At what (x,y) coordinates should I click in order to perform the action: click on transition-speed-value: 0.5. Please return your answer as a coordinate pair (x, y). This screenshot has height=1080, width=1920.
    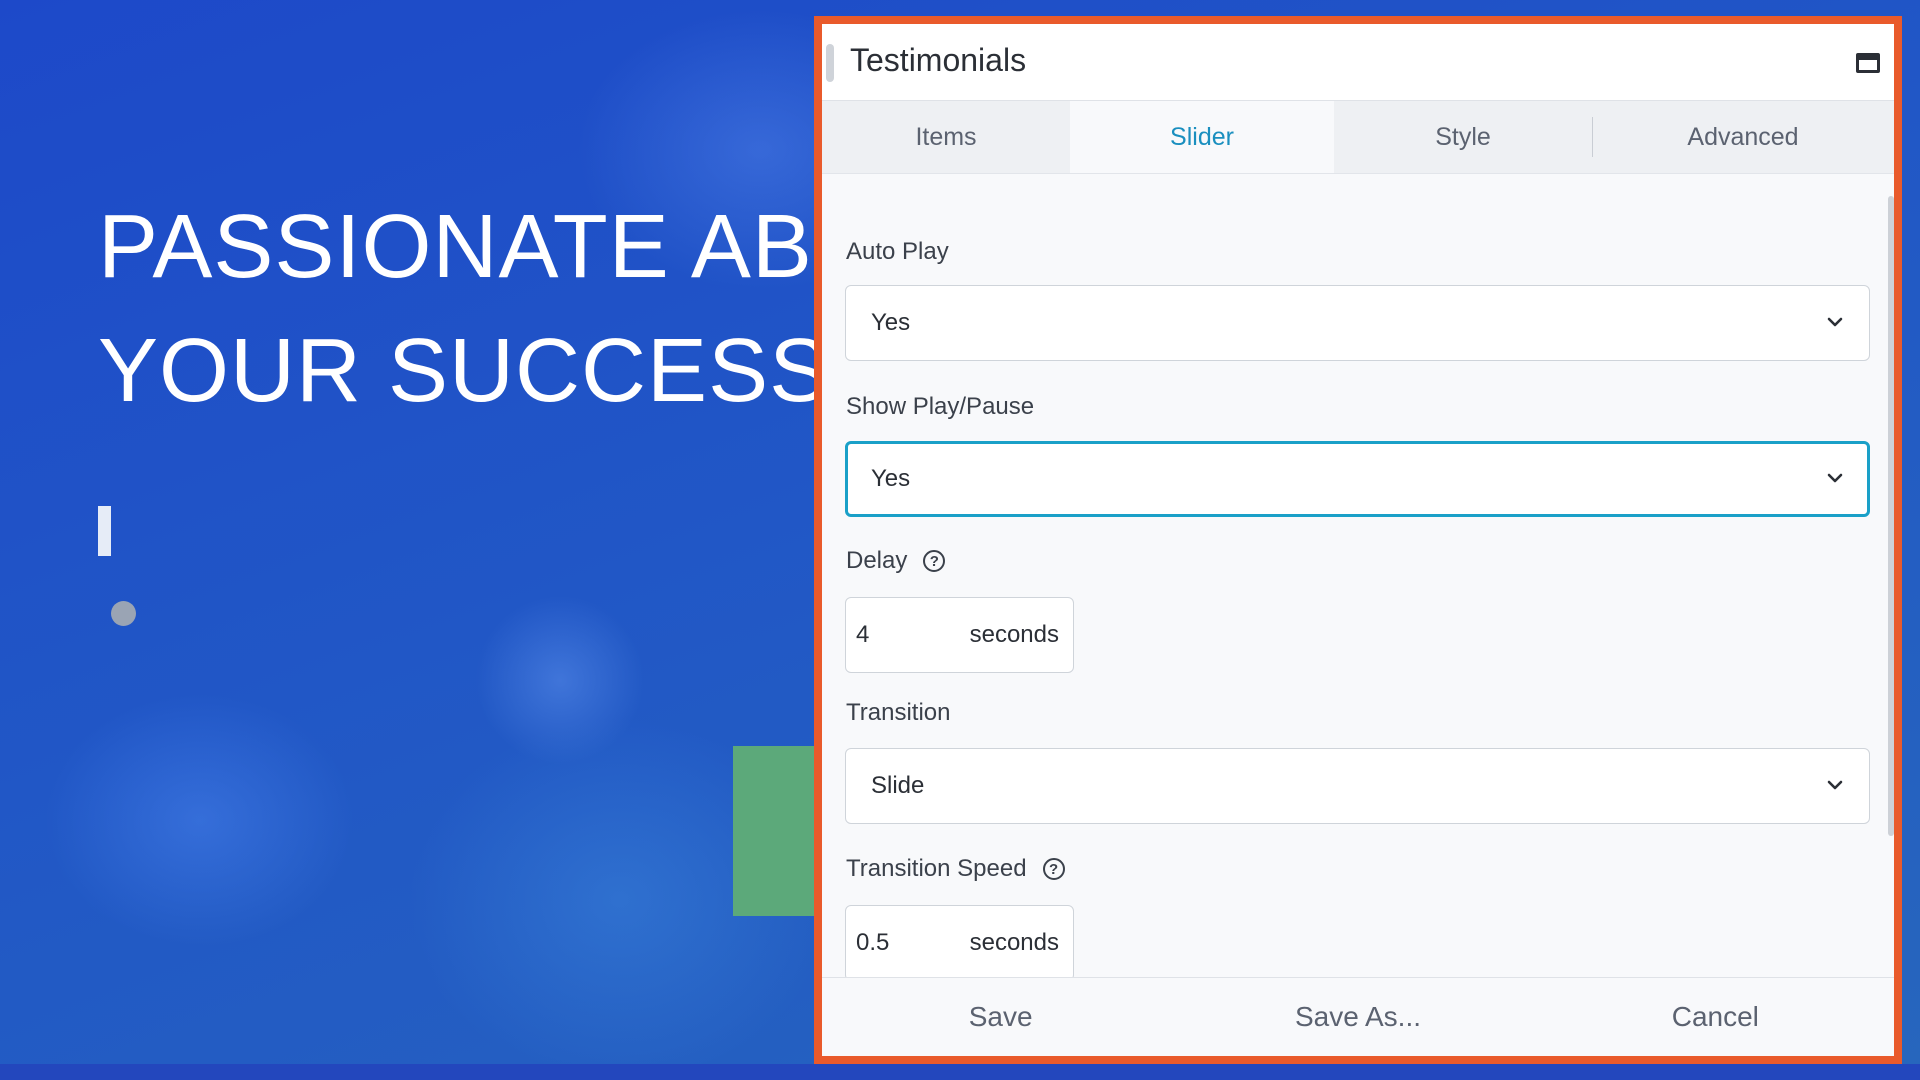
    Looking at the image, I should click on (873, 942).